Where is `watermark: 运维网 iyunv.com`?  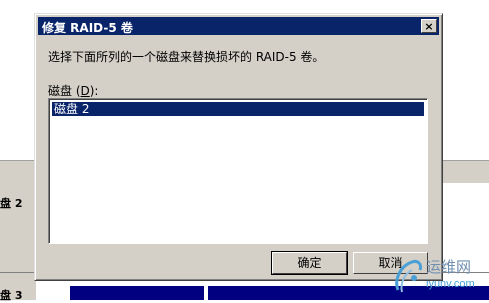
watermark: 运维网 iyunv.com is located at coordinates (440, 276).